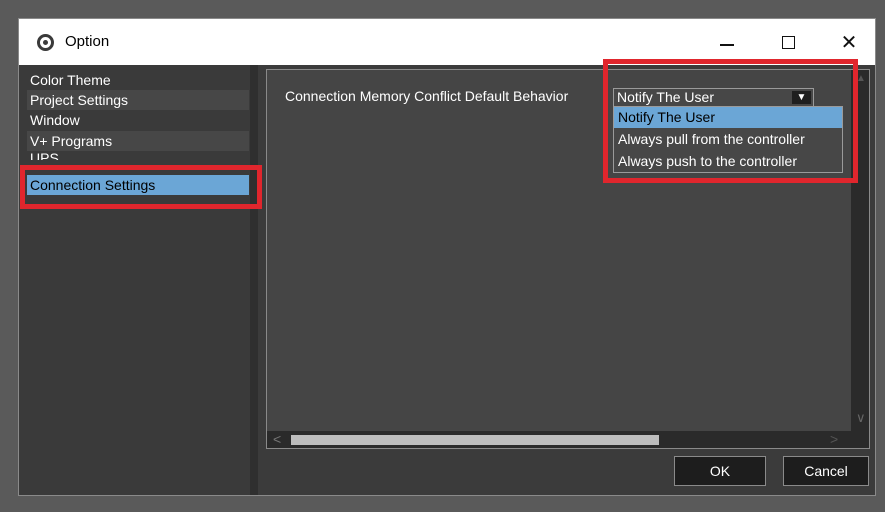 The height and width of the screenshot is (512, 885). What do you see at coordinates (728, 117) in the screenshot?
I see `option-notify-user: Notify The User` at bounding box center [728, 117].